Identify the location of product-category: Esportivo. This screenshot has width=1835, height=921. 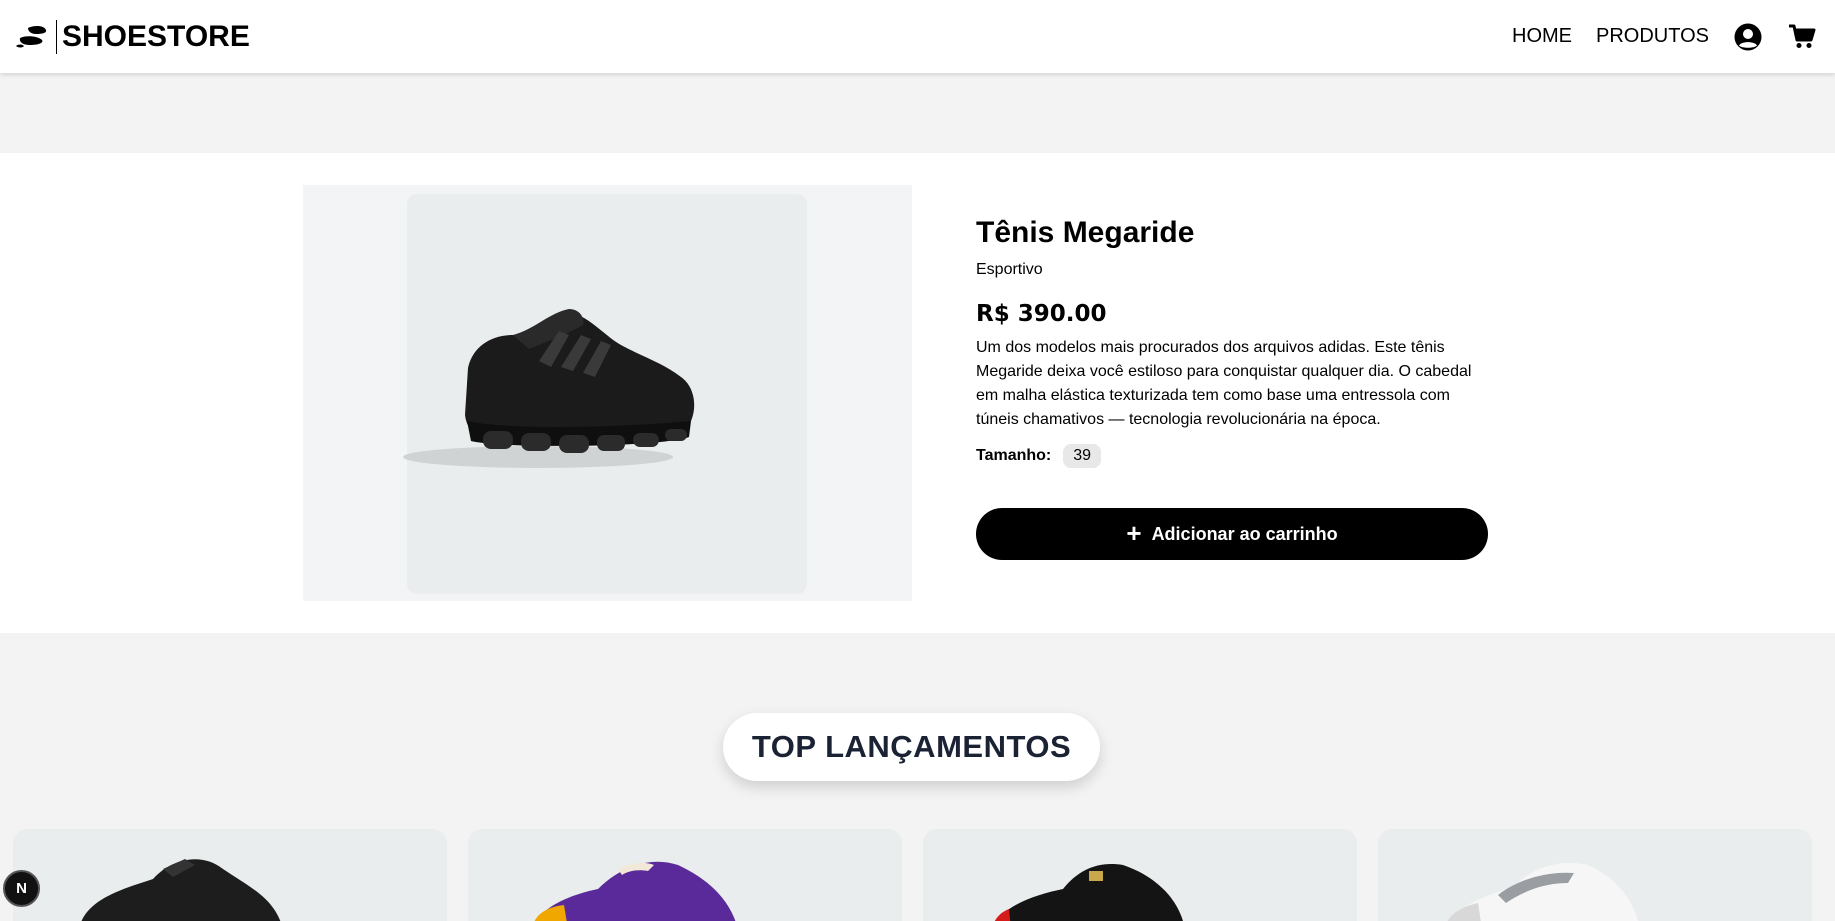
(1009, 269).